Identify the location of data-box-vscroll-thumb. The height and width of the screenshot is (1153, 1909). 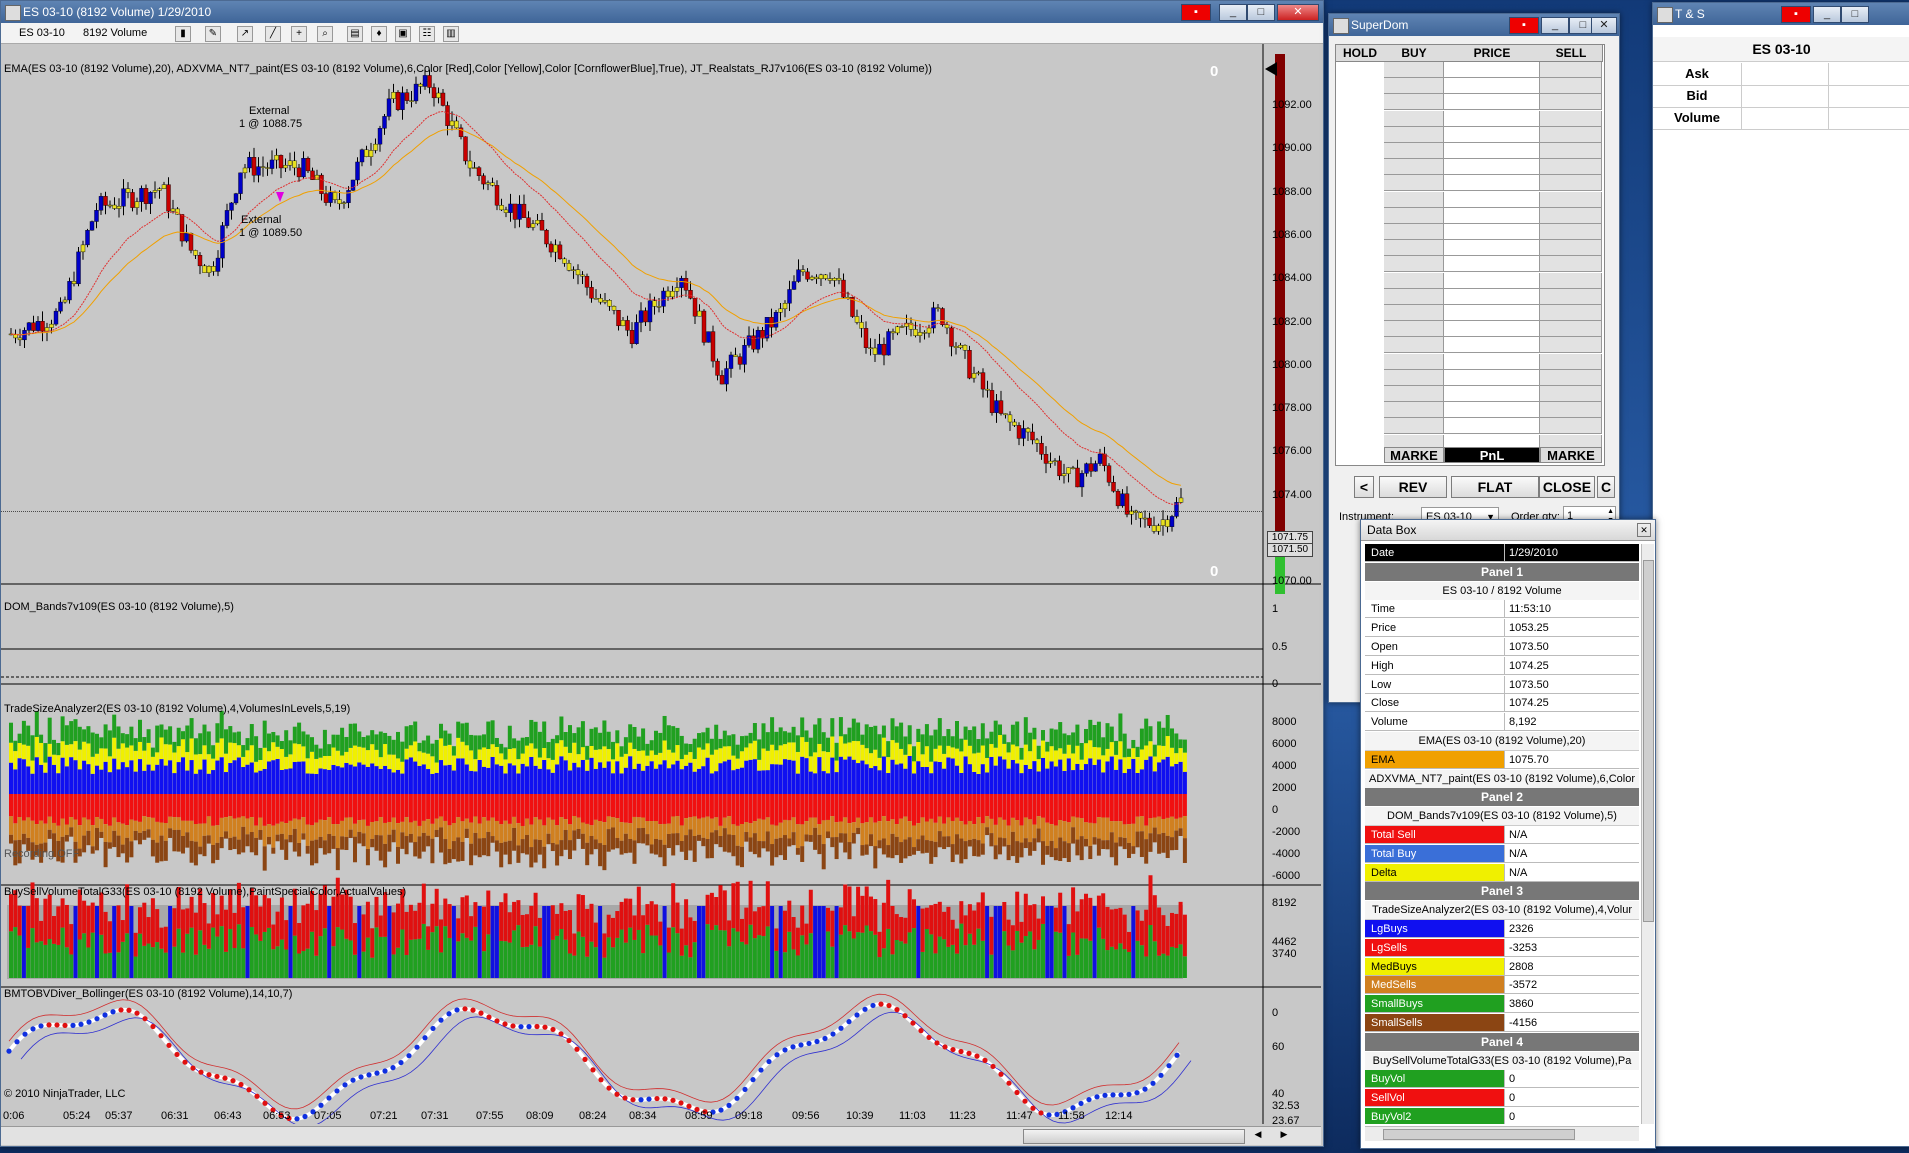
(1648, 741).